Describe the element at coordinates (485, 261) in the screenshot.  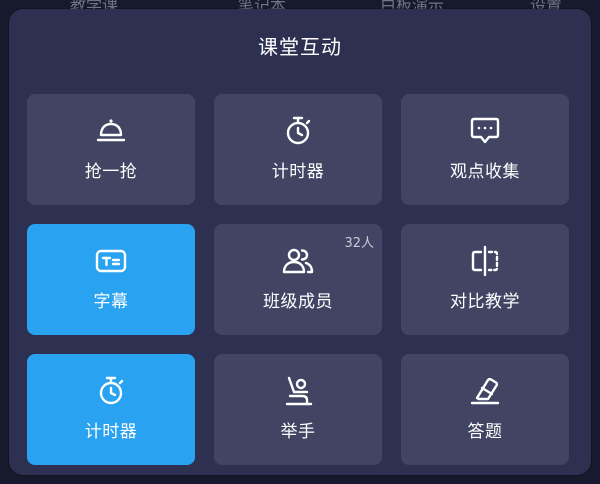
I see `compare-icon` at that location.